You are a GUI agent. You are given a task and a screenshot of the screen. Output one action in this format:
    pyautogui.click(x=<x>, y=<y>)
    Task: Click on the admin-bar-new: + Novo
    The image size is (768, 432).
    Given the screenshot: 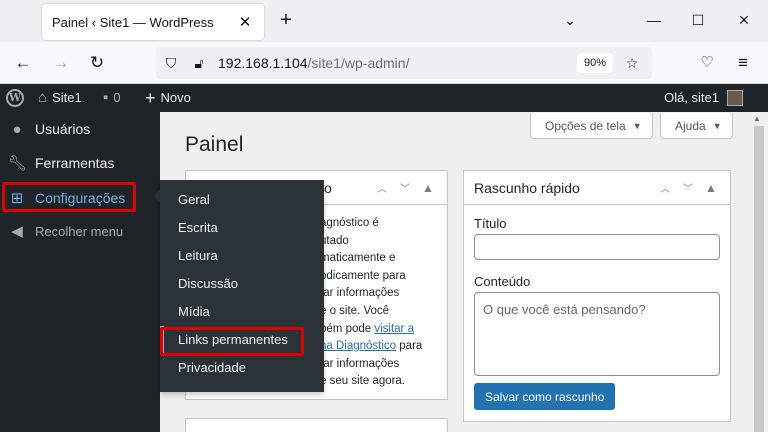 What is the action you would take?
    pyautogui.click(x=168, y=98)
    